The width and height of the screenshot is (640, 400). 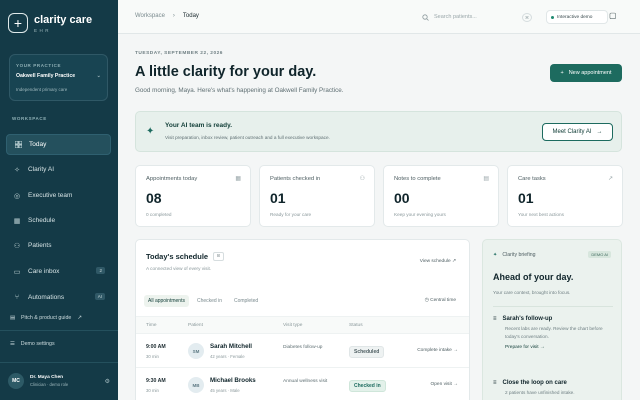 I want to click on open-visit-link: Open visit →, so click(x=444, y=384).